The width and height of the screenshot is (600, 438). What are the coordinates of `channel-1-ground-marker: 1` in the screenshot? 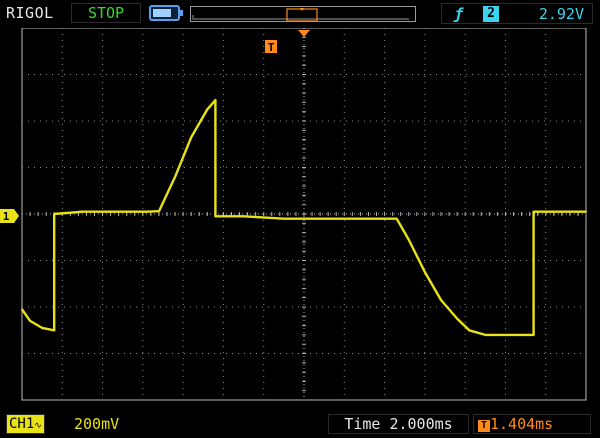 It's located at (9, 216).